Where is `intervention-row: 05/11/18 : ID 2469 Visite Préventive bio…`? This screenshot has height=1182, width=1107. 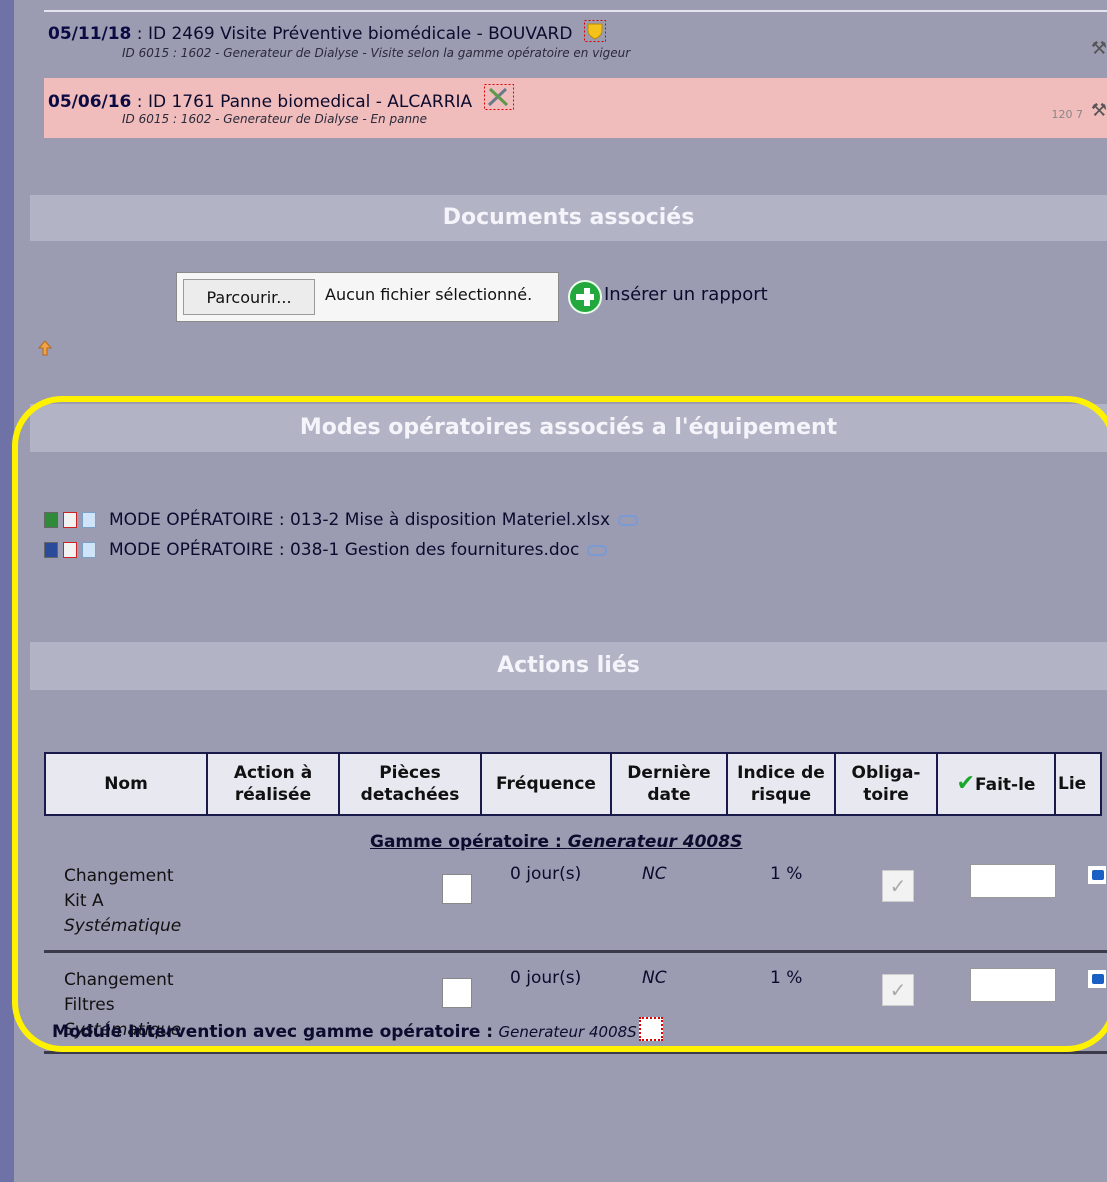
intervention-row: 05/11/18 : ID 2469 Visite Préventive bio… is located at coordinates (575, 40).